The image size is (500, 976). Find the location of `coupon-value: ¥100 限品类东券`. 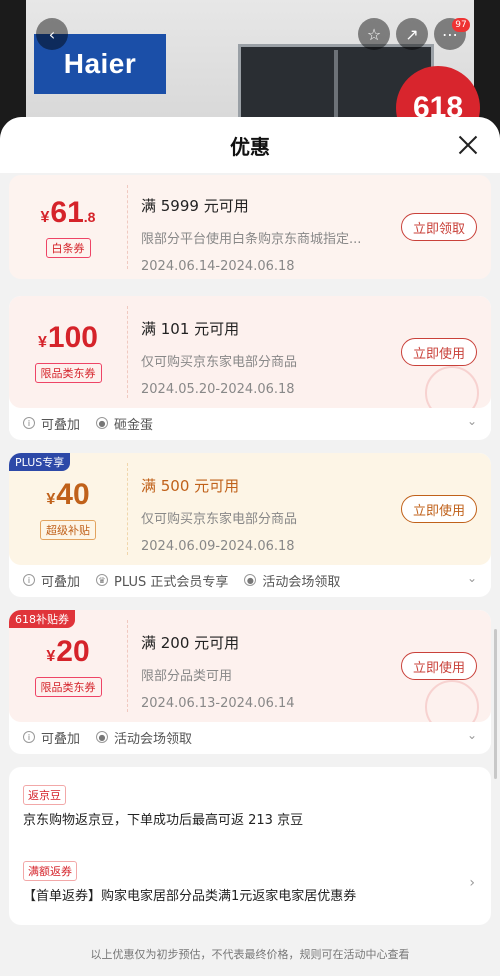

coupon-value: ¥100 限品类东券 is located at coordinates (68, 352).